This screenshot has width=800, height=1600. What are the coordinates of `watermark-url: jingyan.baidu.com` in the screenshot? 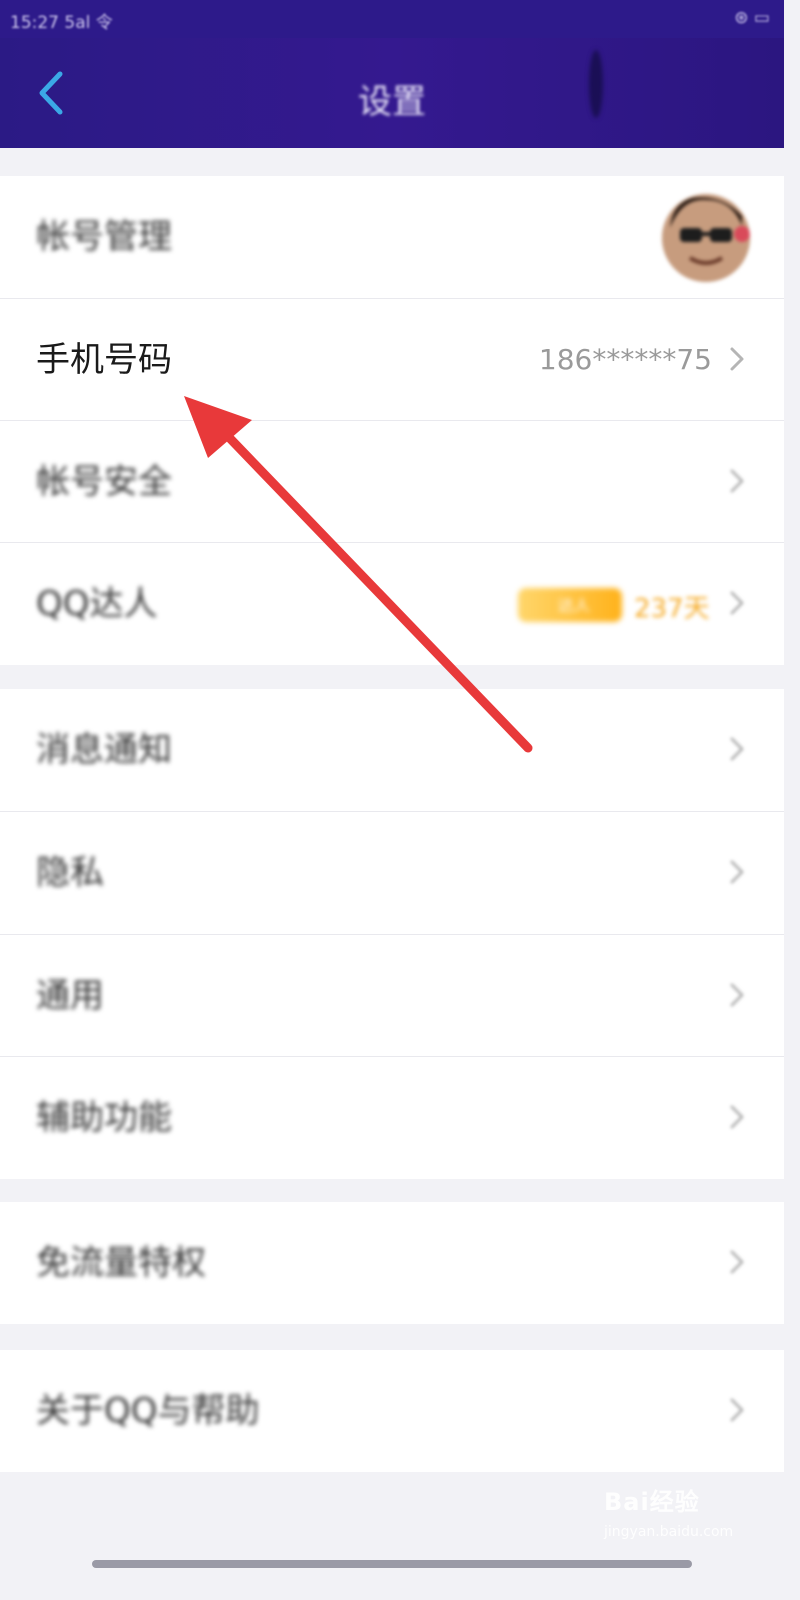 It's located at (669, 1532).